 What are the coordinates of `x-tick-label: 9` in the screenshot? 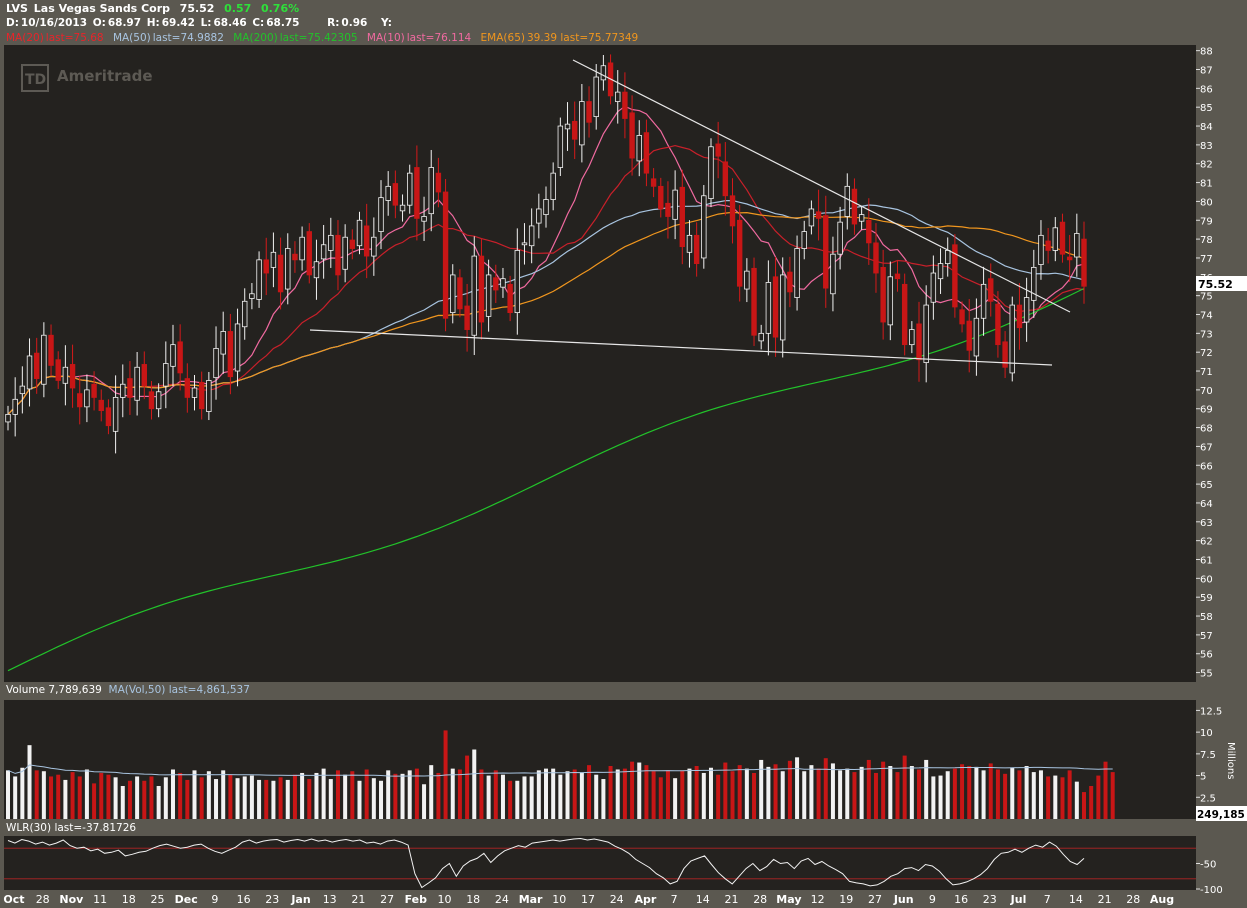 It's located at (214, 899).